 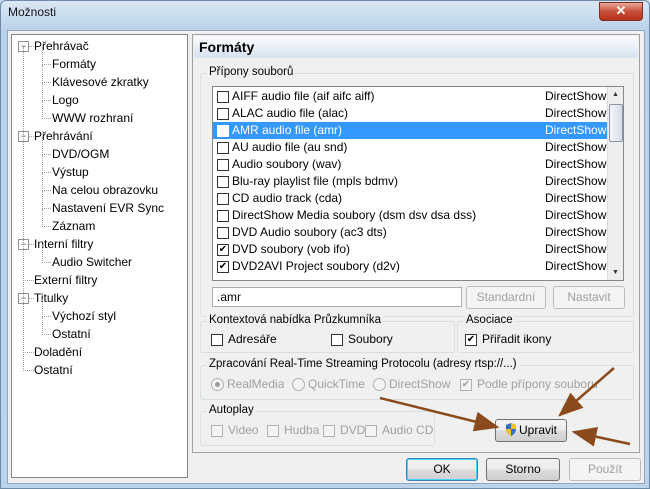 I want to click on assign-icons-label: Přiřadit ikony, so click(x=517, y=339).